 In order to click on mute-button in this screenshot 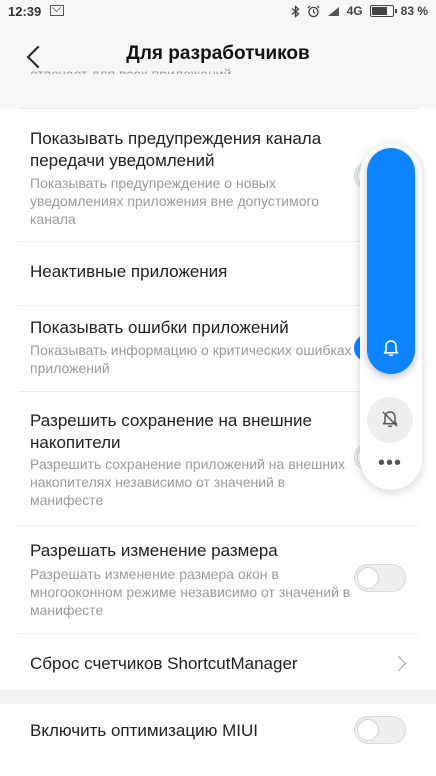, I will do `click(390, 420)`.